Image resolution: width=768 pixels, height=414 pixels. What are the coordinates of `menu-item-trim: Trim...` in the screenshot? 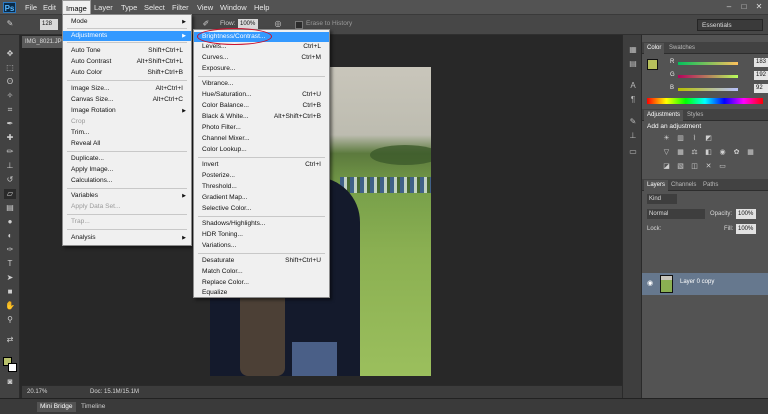 It's located at (127, 133).